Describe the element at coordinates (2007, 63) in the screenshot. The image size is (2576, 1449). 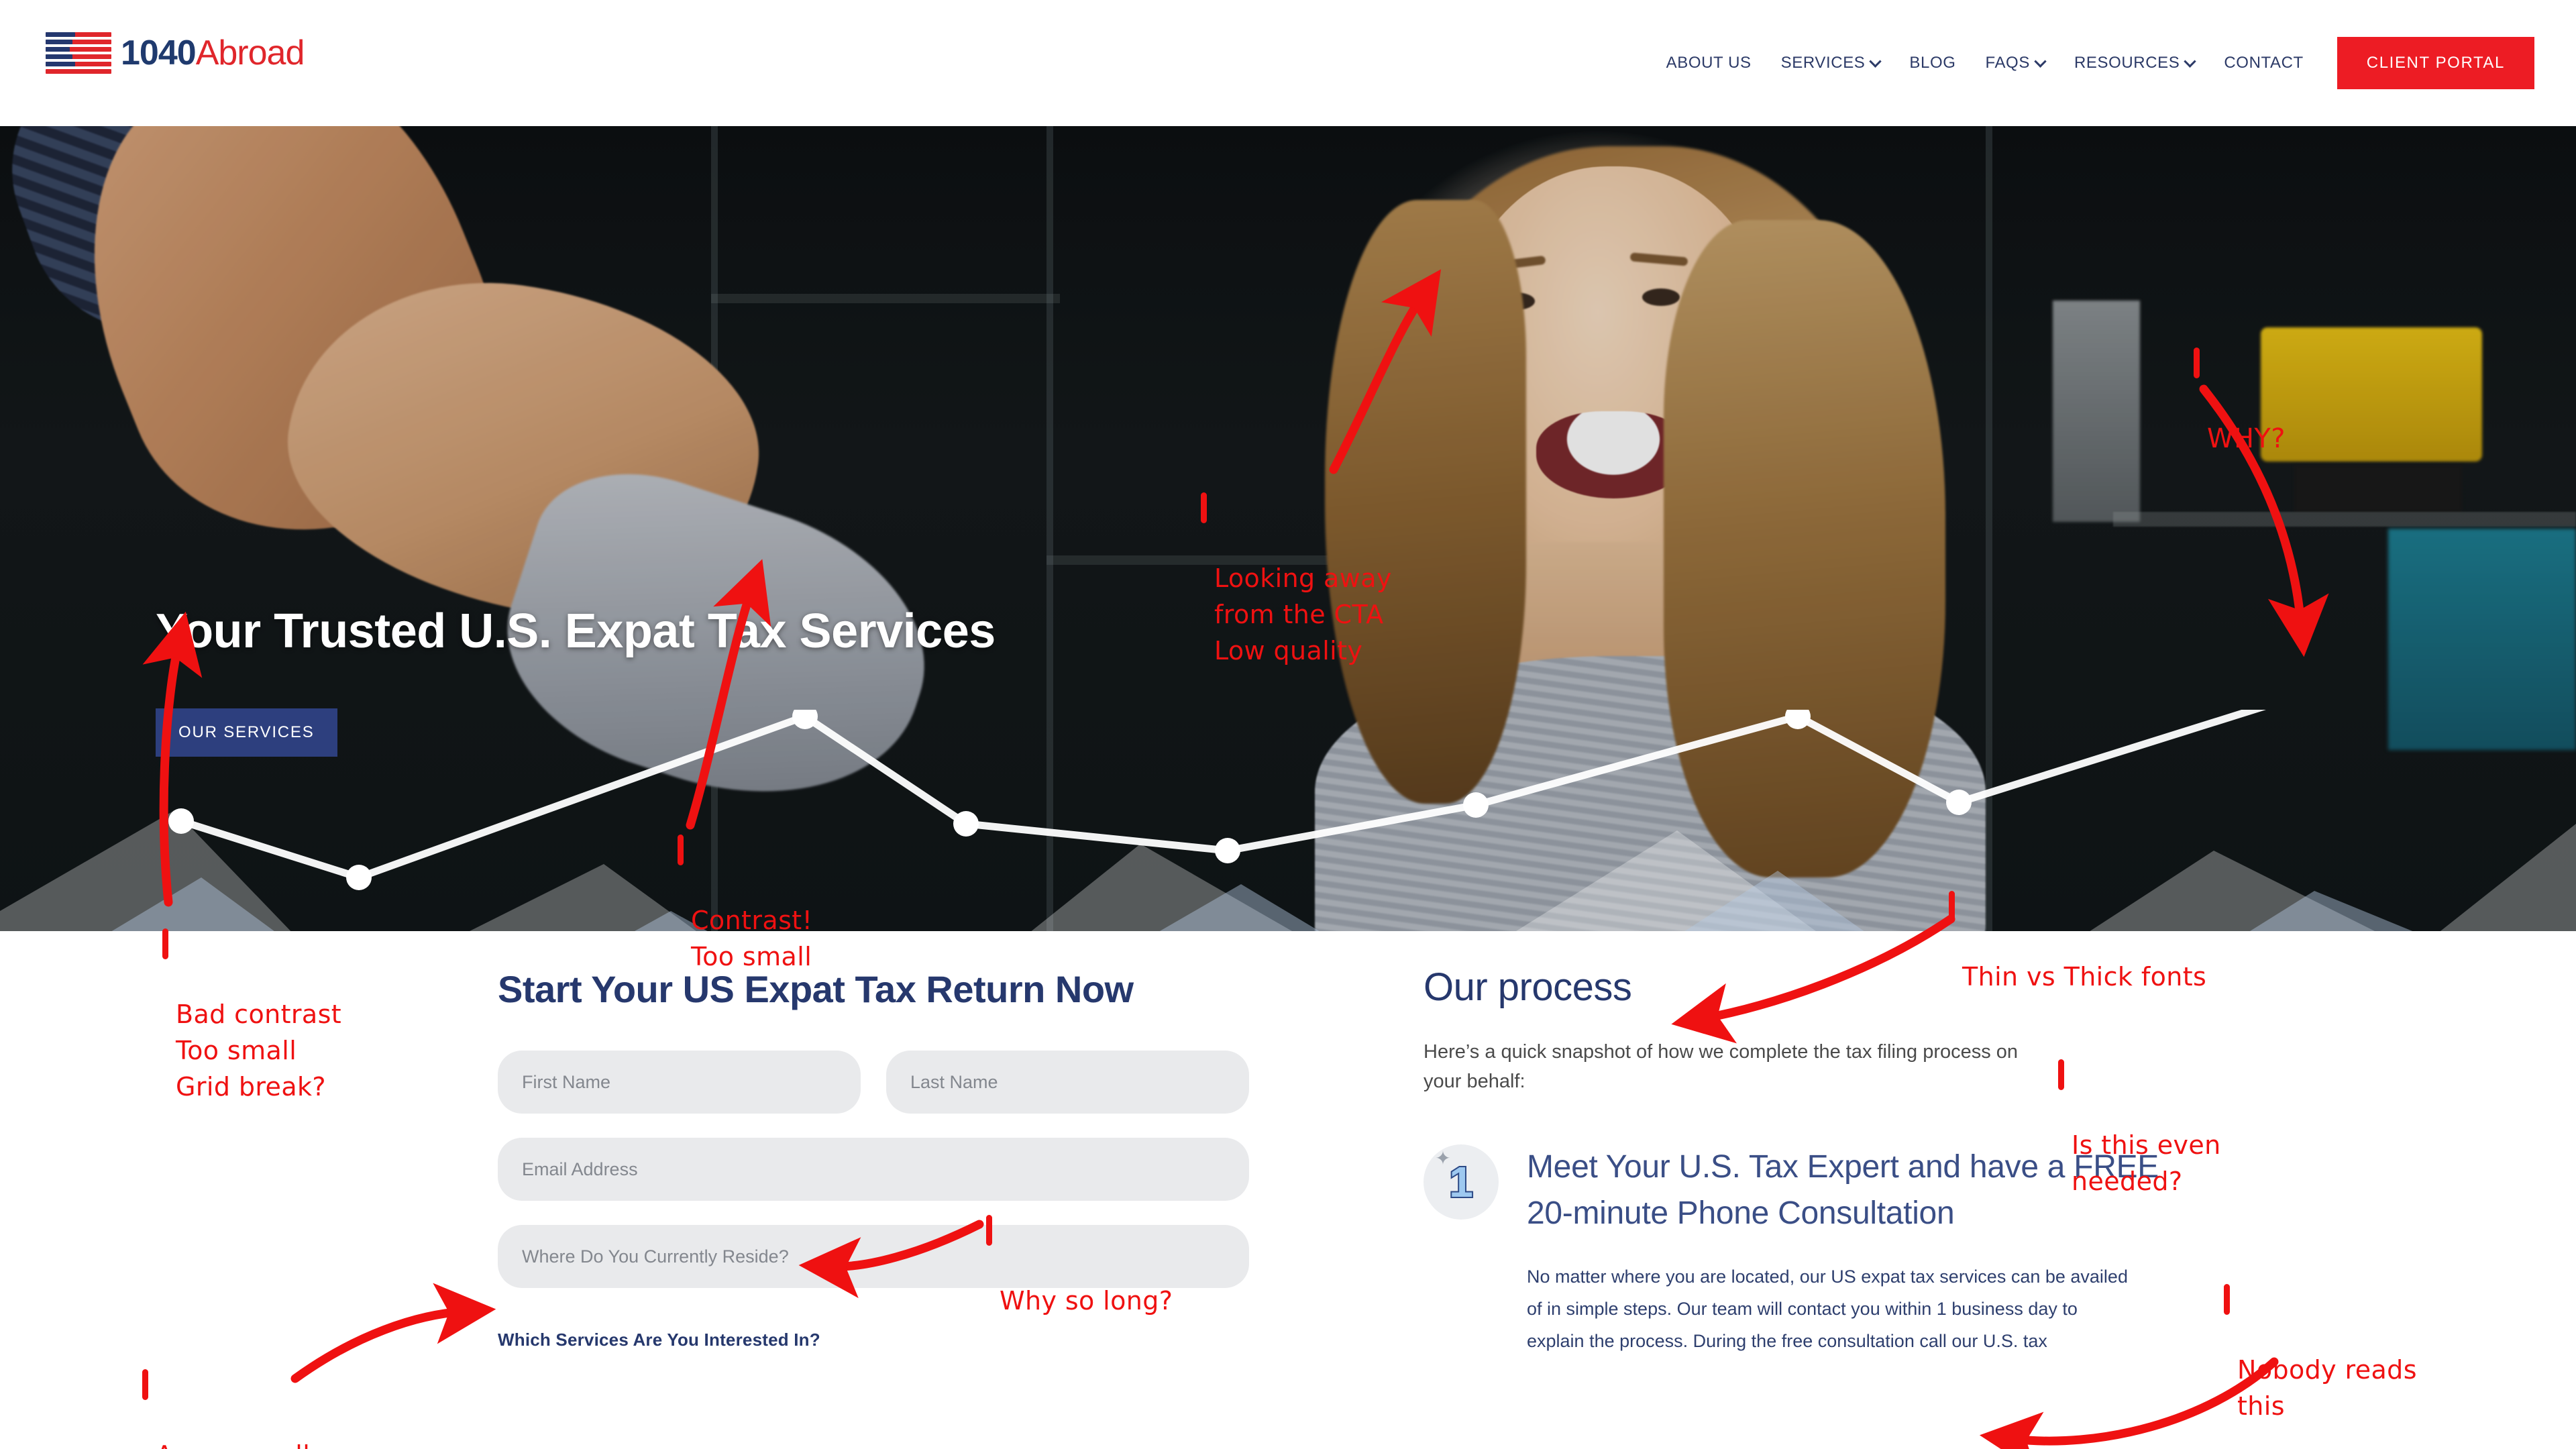
I see `nav-label: FAQS` at that location.